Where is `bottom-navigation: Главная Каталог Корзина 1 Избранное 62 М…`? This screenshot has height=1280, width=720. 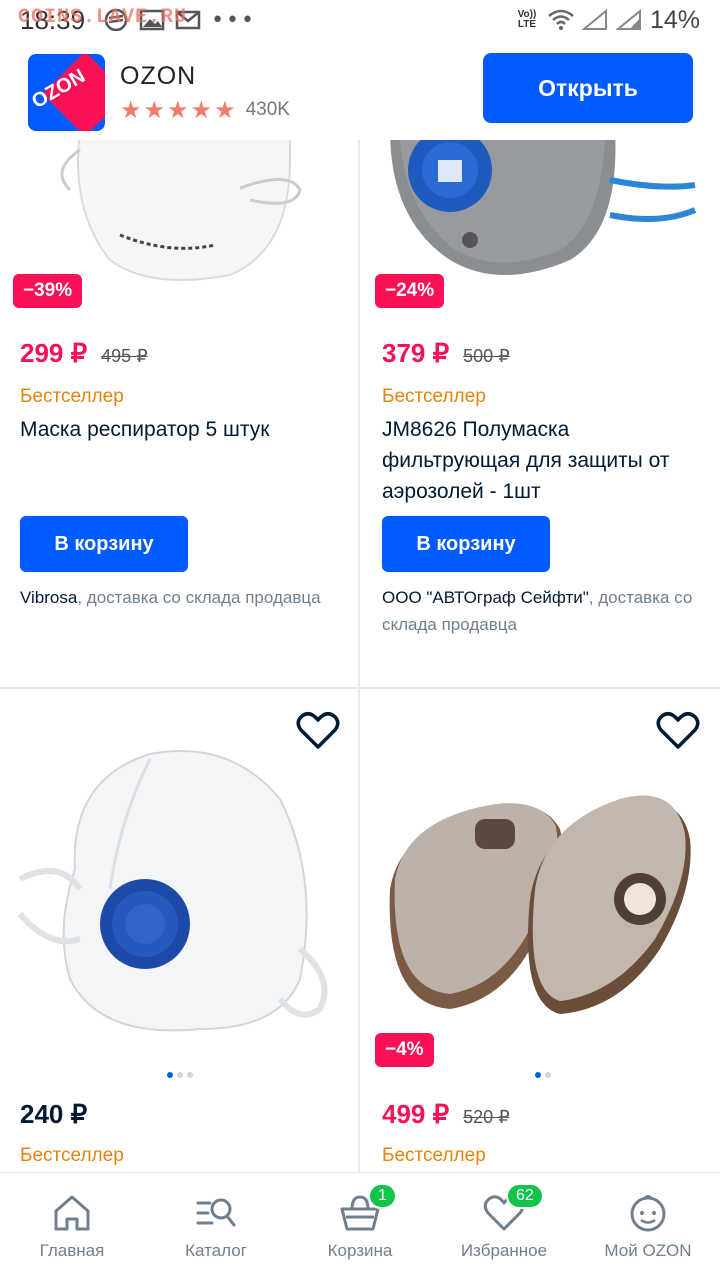 bottom-navigation: Главная Каталог Корзина 1 Избранное 62 М… is located at coordinates (360, 1226).